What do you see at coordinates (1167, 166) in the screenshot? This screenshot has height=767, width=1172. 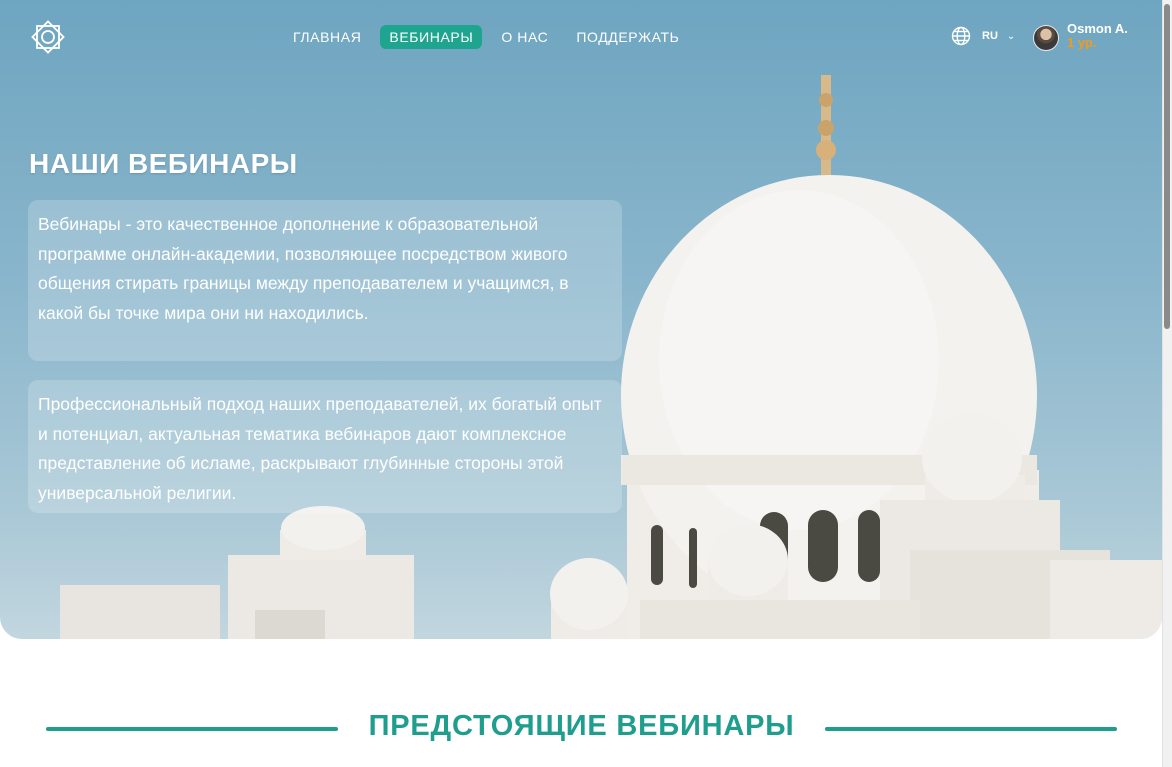 I see `scrollbar-thumb` at bounding box center [1167, 166].